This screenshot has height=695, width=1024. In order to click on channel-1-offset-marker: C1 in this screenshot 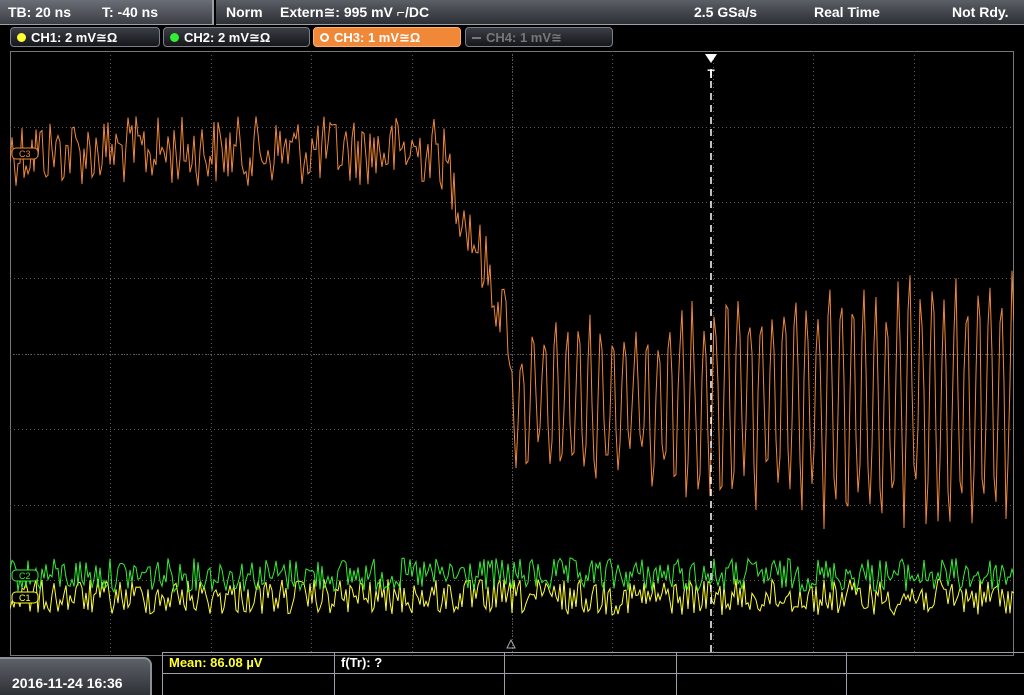, I will do `click(25, 597)`.